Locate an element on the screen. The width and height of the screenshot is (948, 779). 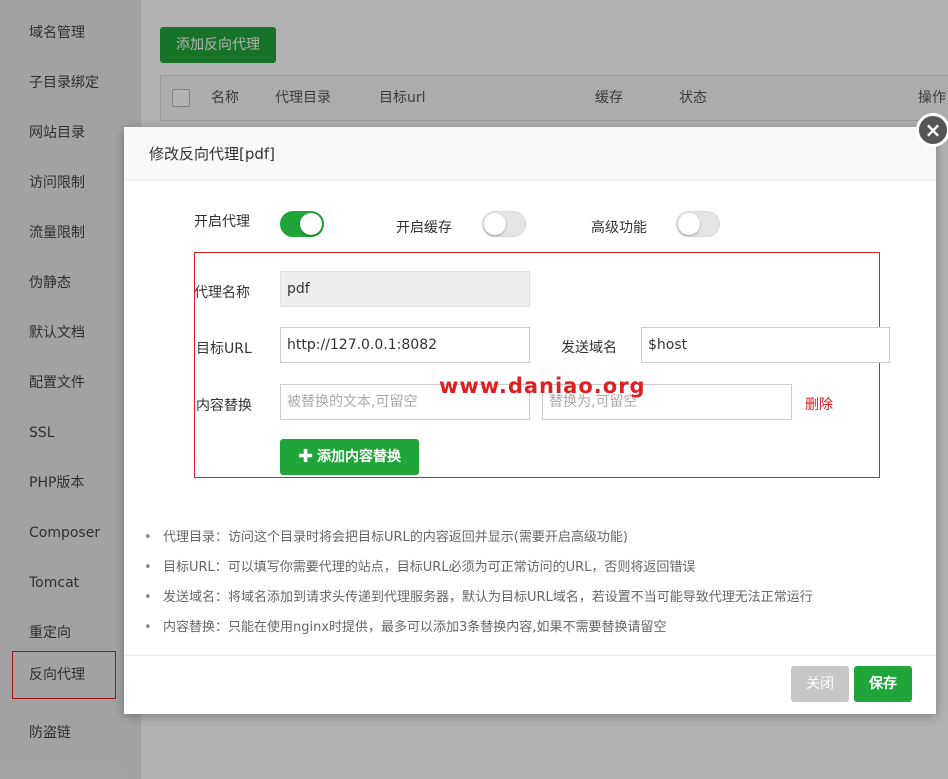
advanced-features-toggle is located at coordinates (698, 224).